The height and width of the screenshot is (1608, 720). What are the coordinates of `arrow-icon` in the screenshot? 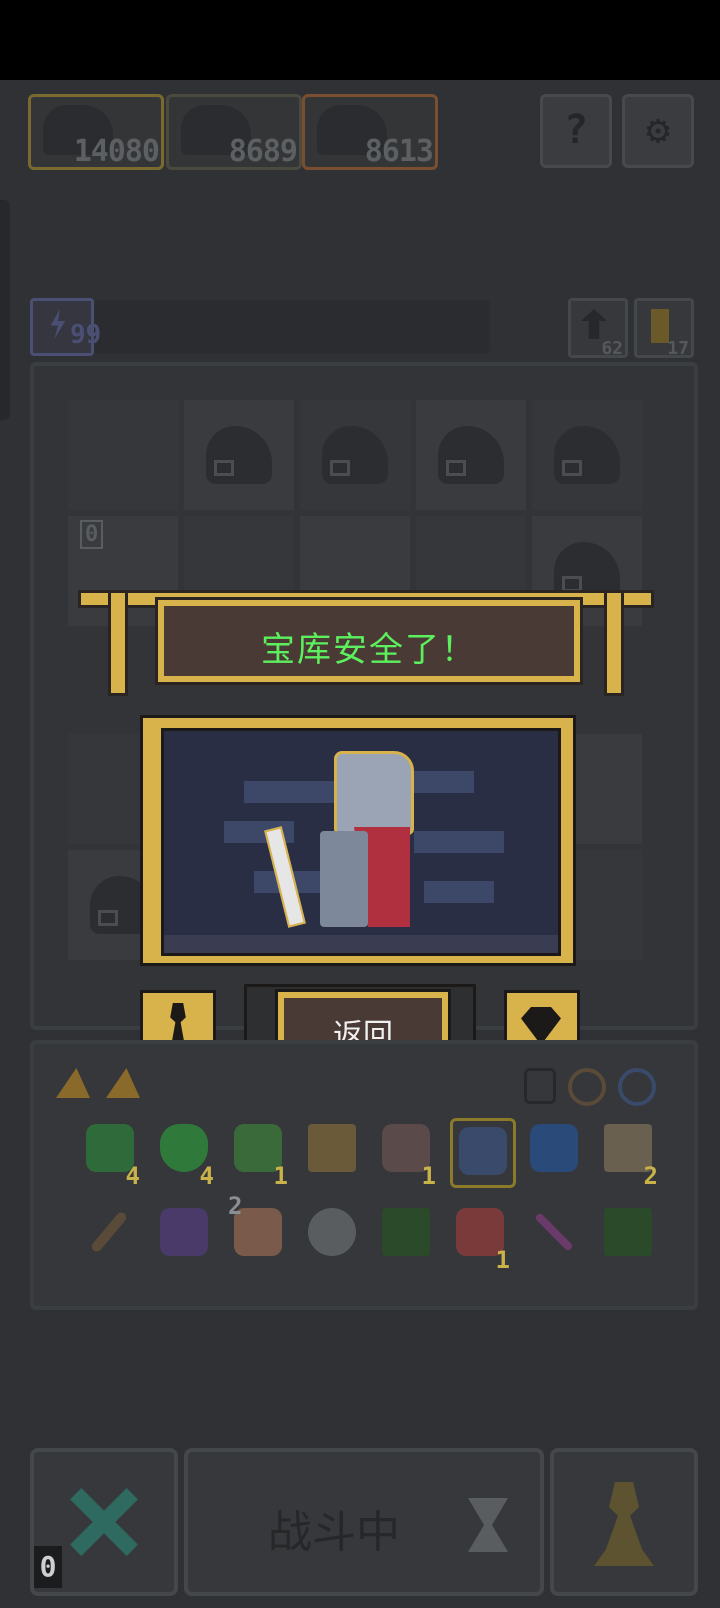 It's located at (554, 1234).